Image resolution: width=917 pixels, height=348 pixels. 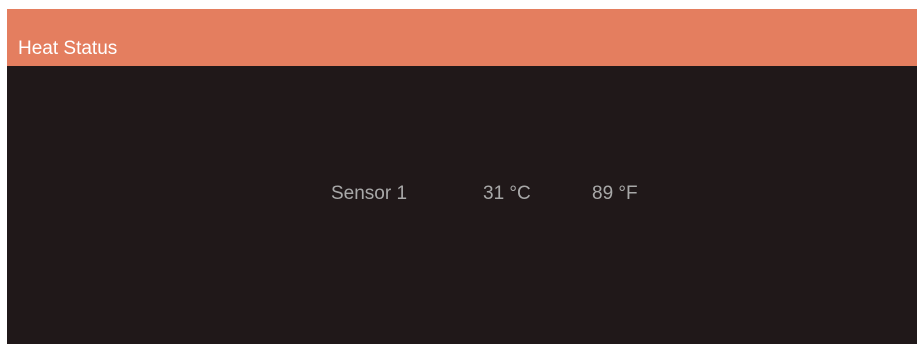 I want to click on fahrenheit-reading: 89 °F, so click(x=615, y=193).